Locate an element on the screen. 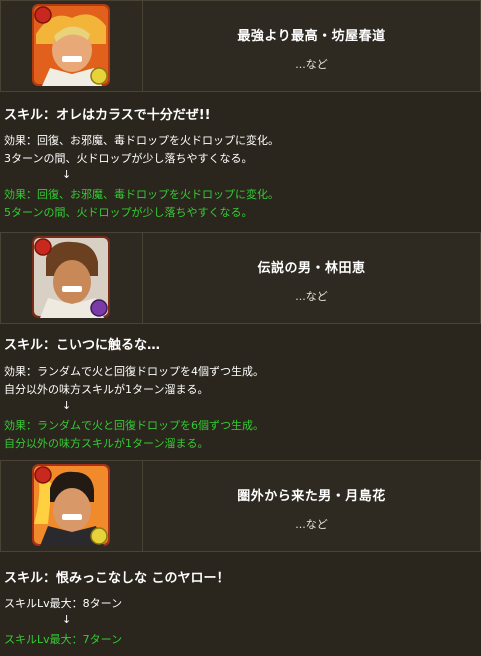 Image resolution: width=481 pixels, height=656 pixels. skill-before-line: 効果：回復、お邪魔、毒ドロップを火ドロップに変化。 is located at coordinates (141, 140).